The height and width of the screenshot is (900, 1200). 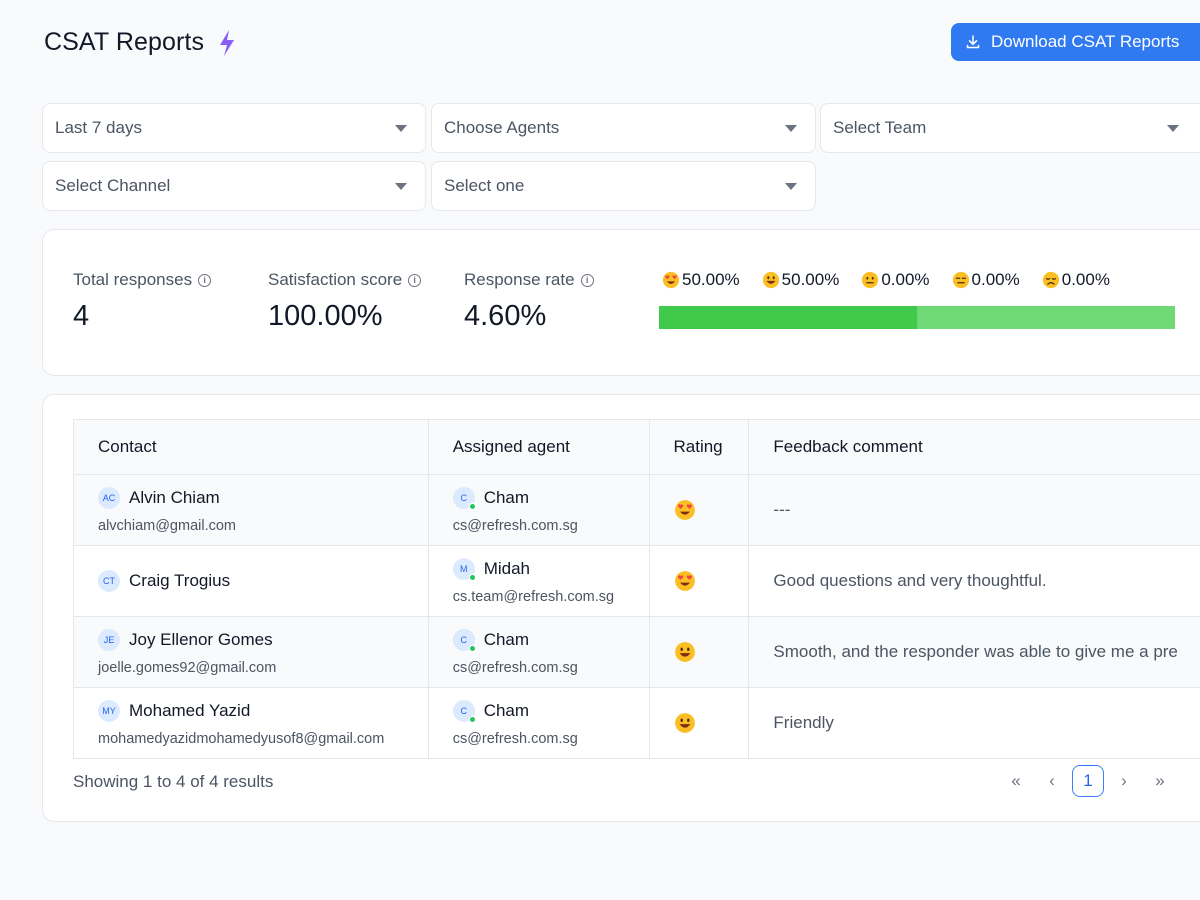 What do you see at coordinates (506, 568) in the screenshot?
I see `agent-name: Midah` at bounding box center [506, 568].